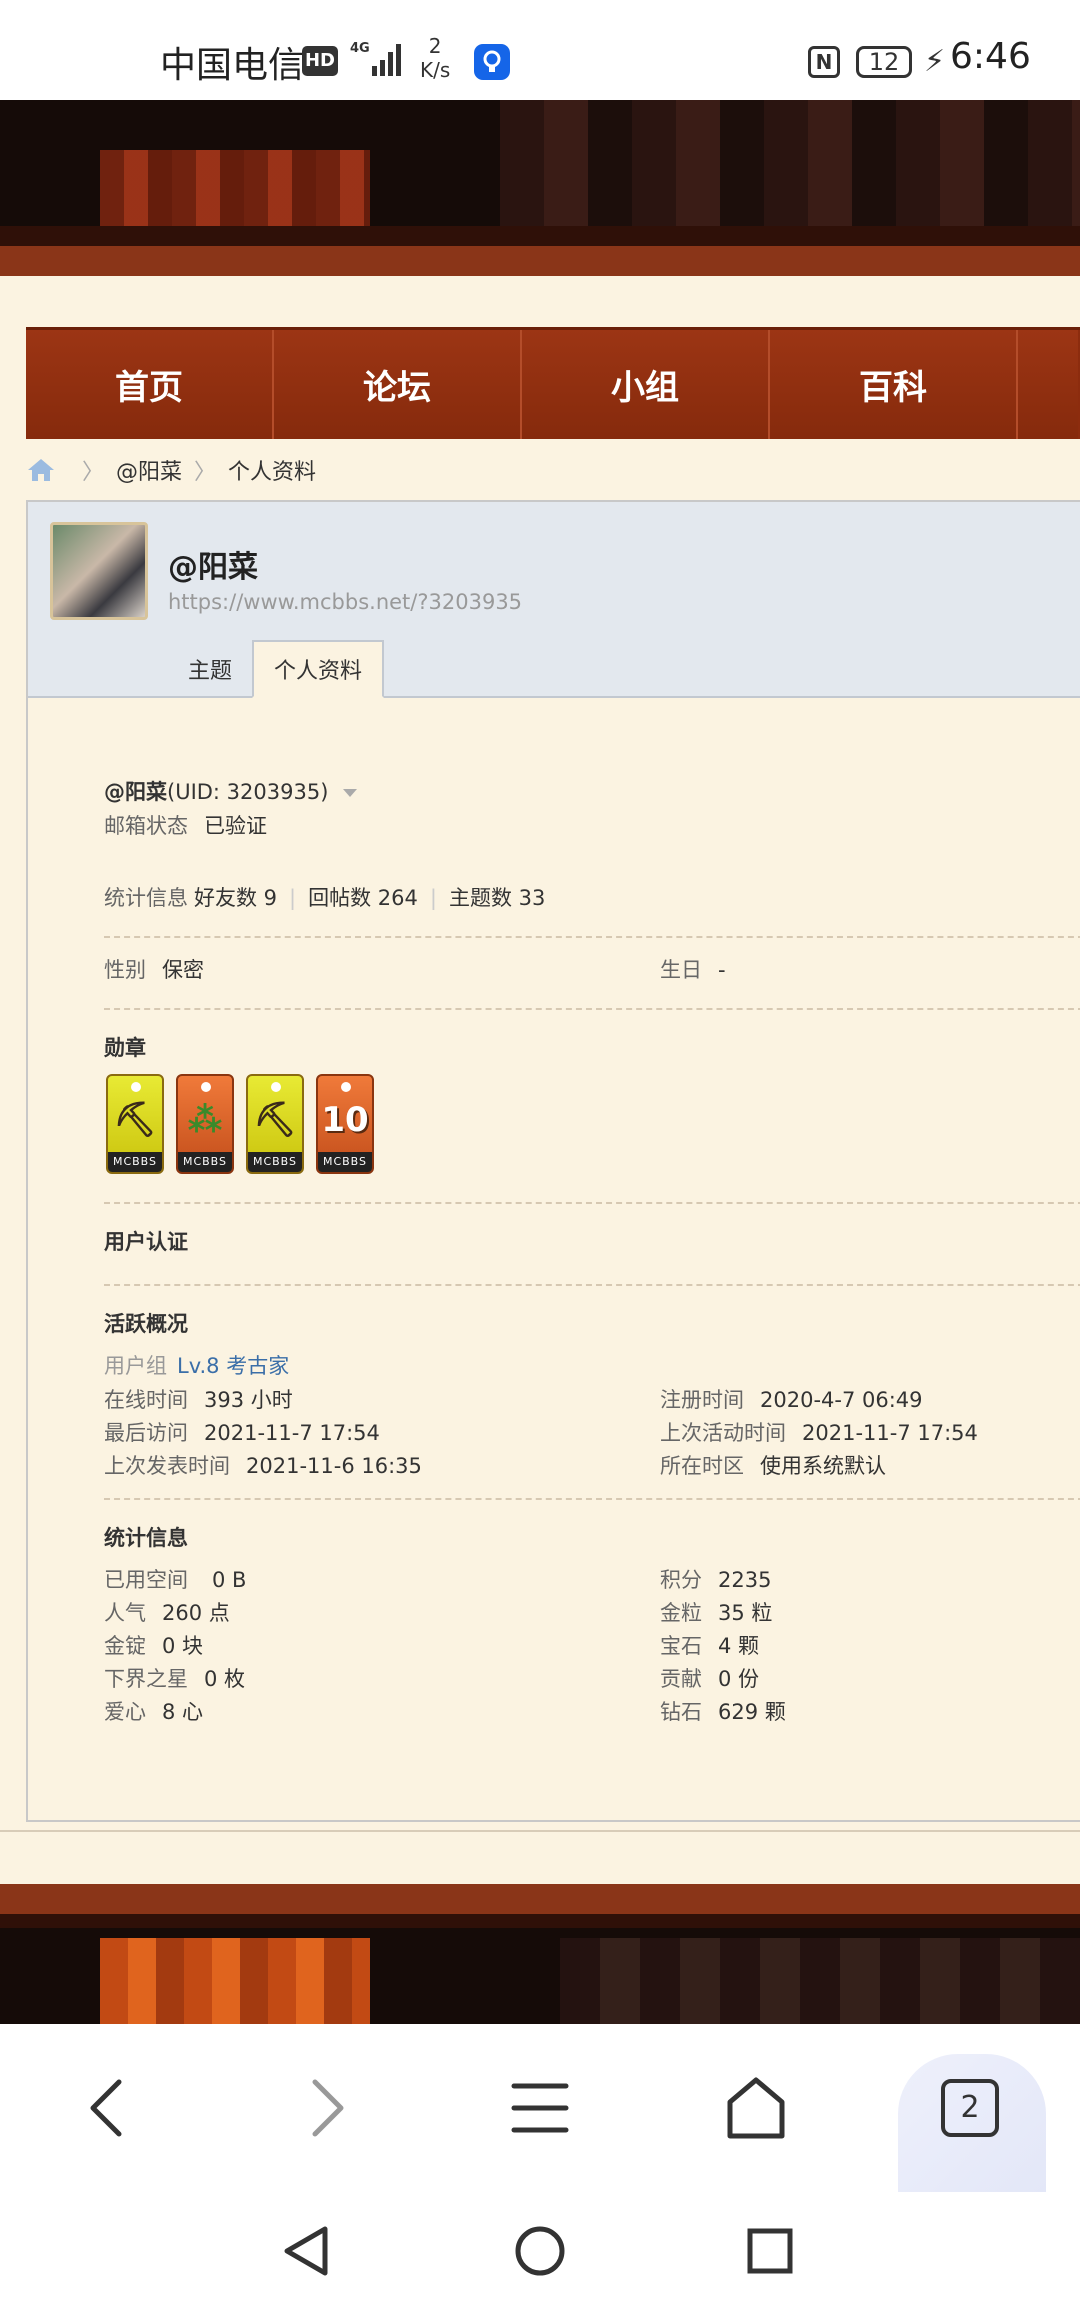  I want to click on breadcrumb-user-link: @阳菜, so click(149, 470).